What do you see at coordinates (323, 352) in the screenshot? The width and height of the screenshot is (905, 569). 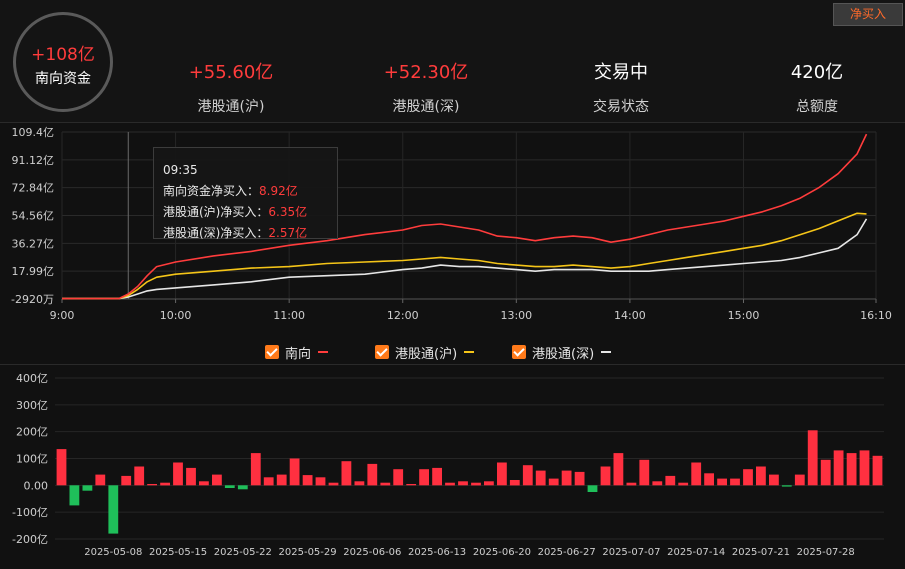 I see `legend-swatch-southbound` at bounding box center [323, 352].